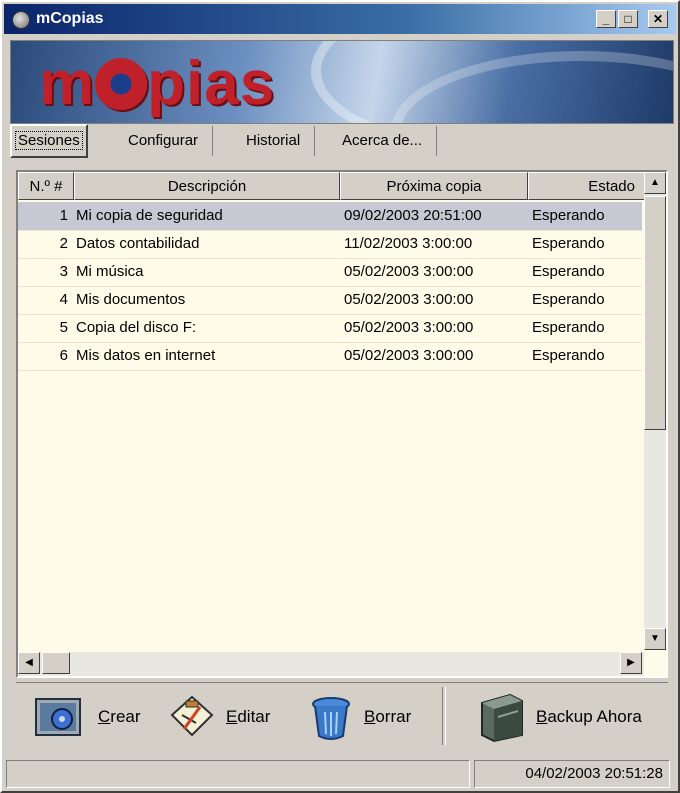  Describe the element at coordinates (207, 186) in the screenshot. I see `column-header-descripcion: Descripción` at that location.